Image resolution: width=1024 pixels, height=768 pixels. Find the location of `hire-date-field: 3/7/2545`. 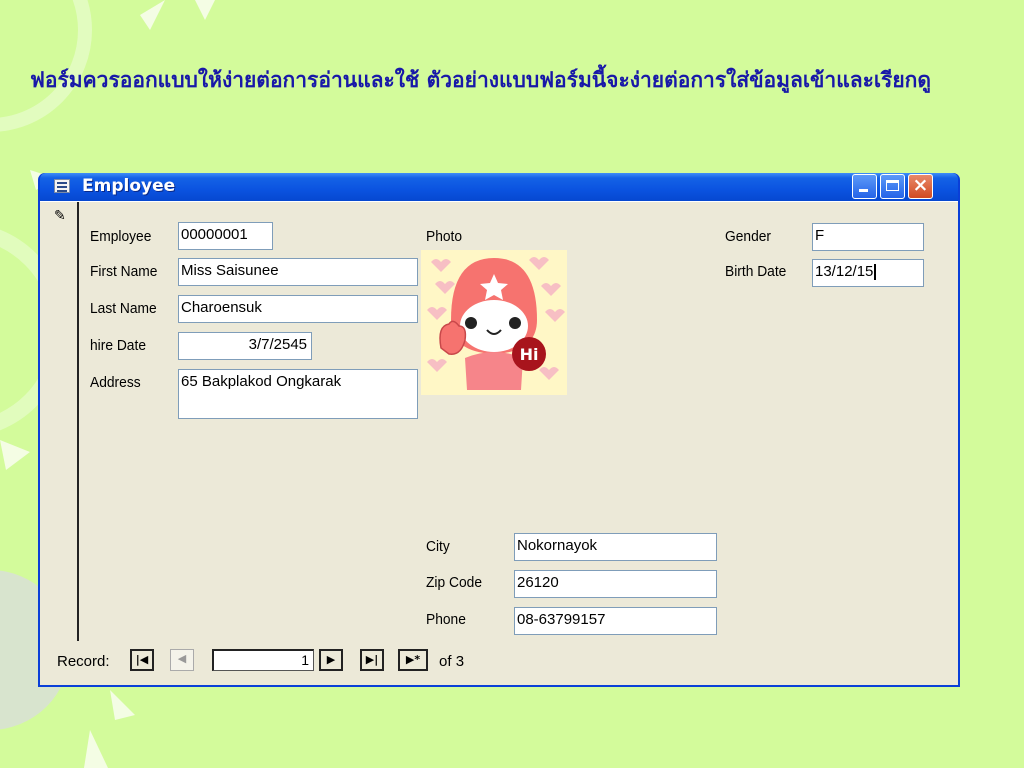

hire-date-field: 3/7/2545 is located at coordinates (245, 346).